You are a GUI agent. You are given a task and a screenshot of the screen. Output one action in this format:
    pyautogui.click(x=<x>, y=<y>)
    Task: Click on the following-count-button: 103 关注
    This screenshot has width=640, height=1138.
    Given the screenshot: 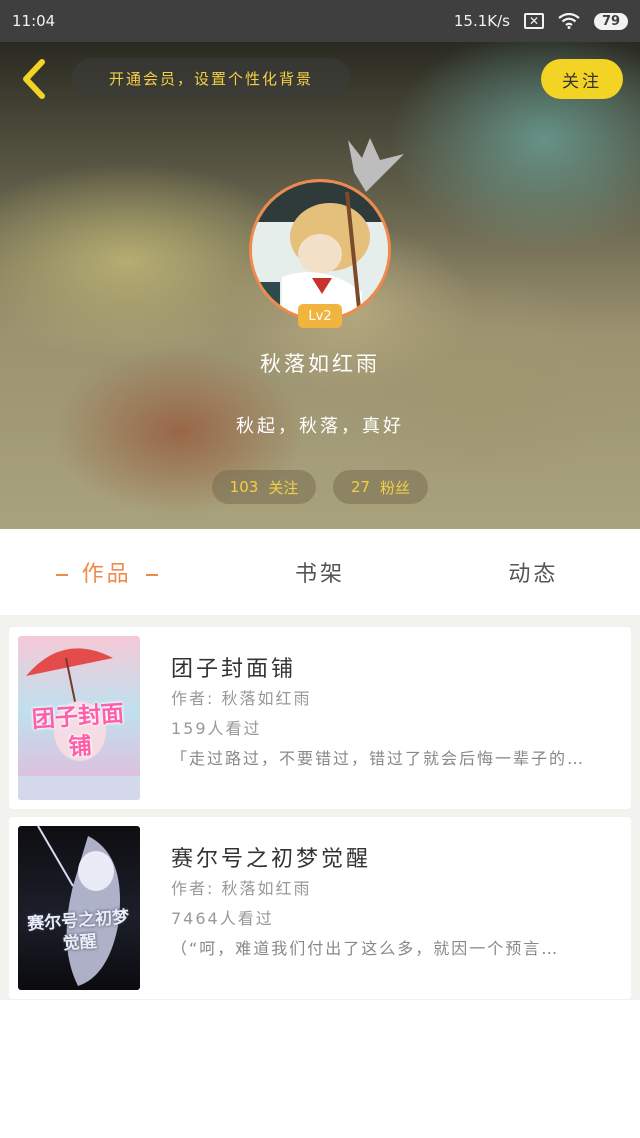 What is the action you would take?
    pyautogui.click(x=264, y=487)
    